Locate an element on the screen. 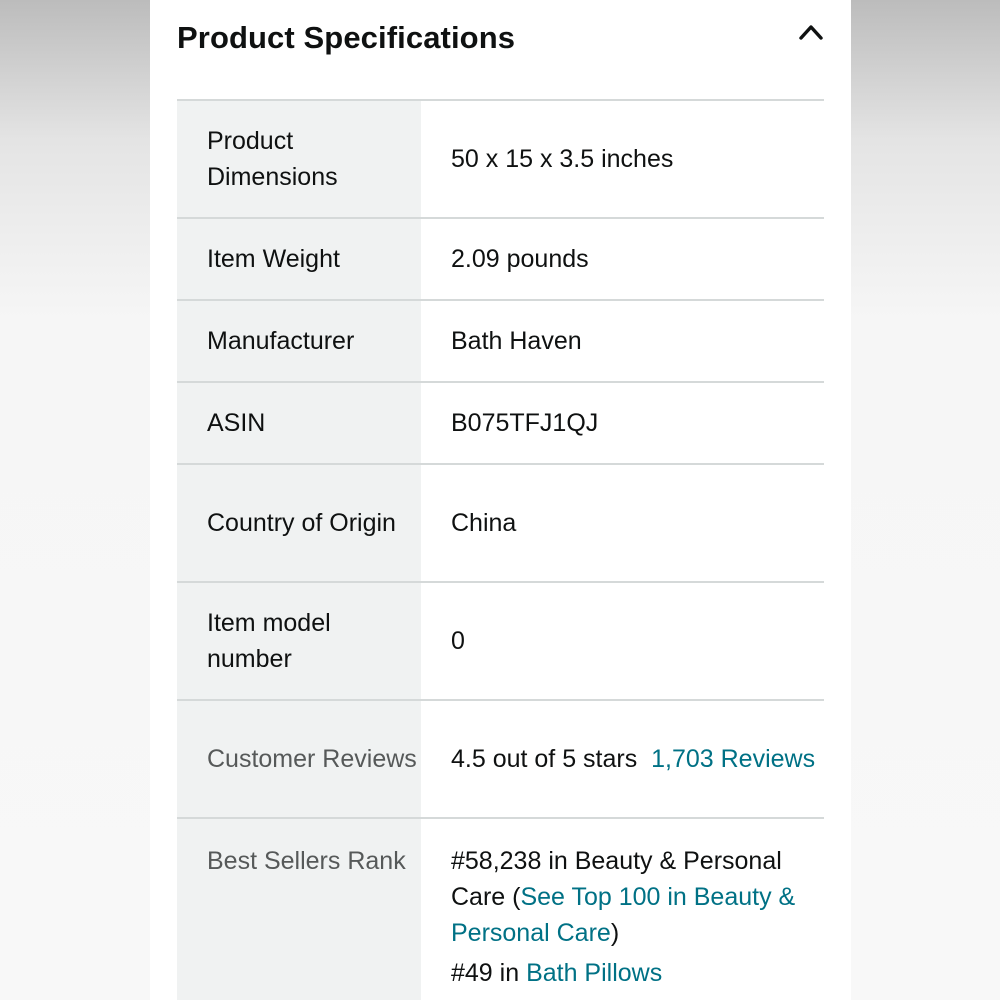  spec-label: Product Dimensions is located at coordinates (299, 159).